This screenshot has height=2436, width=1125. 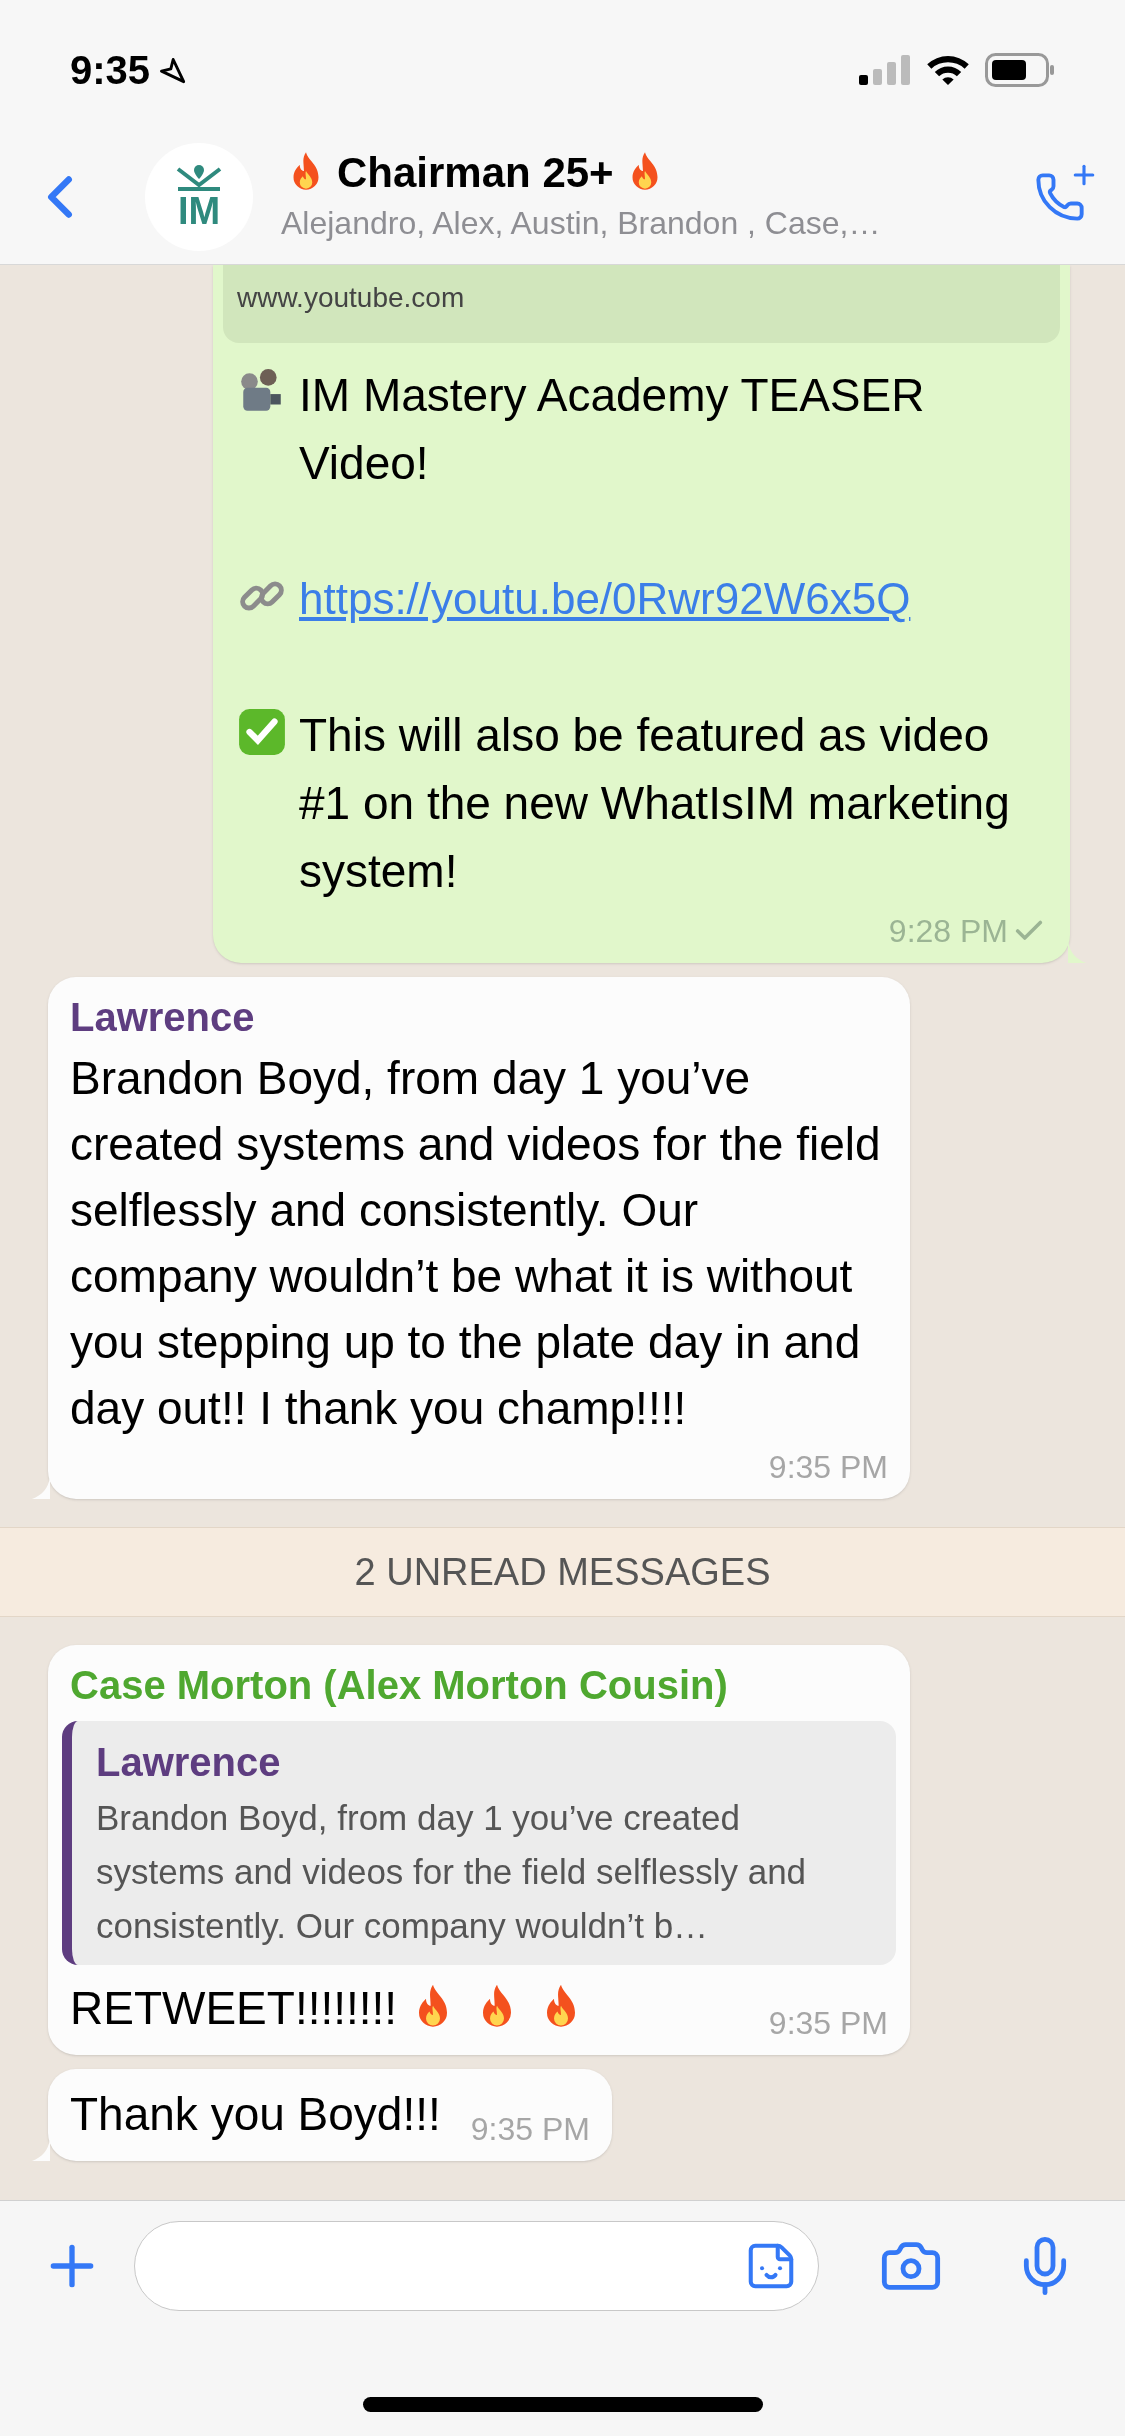 I want to click on group-avatar: IM, so click(x=199, y=197).